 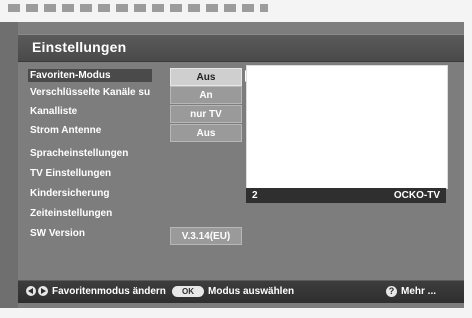 I want to click on menu-item-label: TV Einstellungen, so click(x=71, y=173).